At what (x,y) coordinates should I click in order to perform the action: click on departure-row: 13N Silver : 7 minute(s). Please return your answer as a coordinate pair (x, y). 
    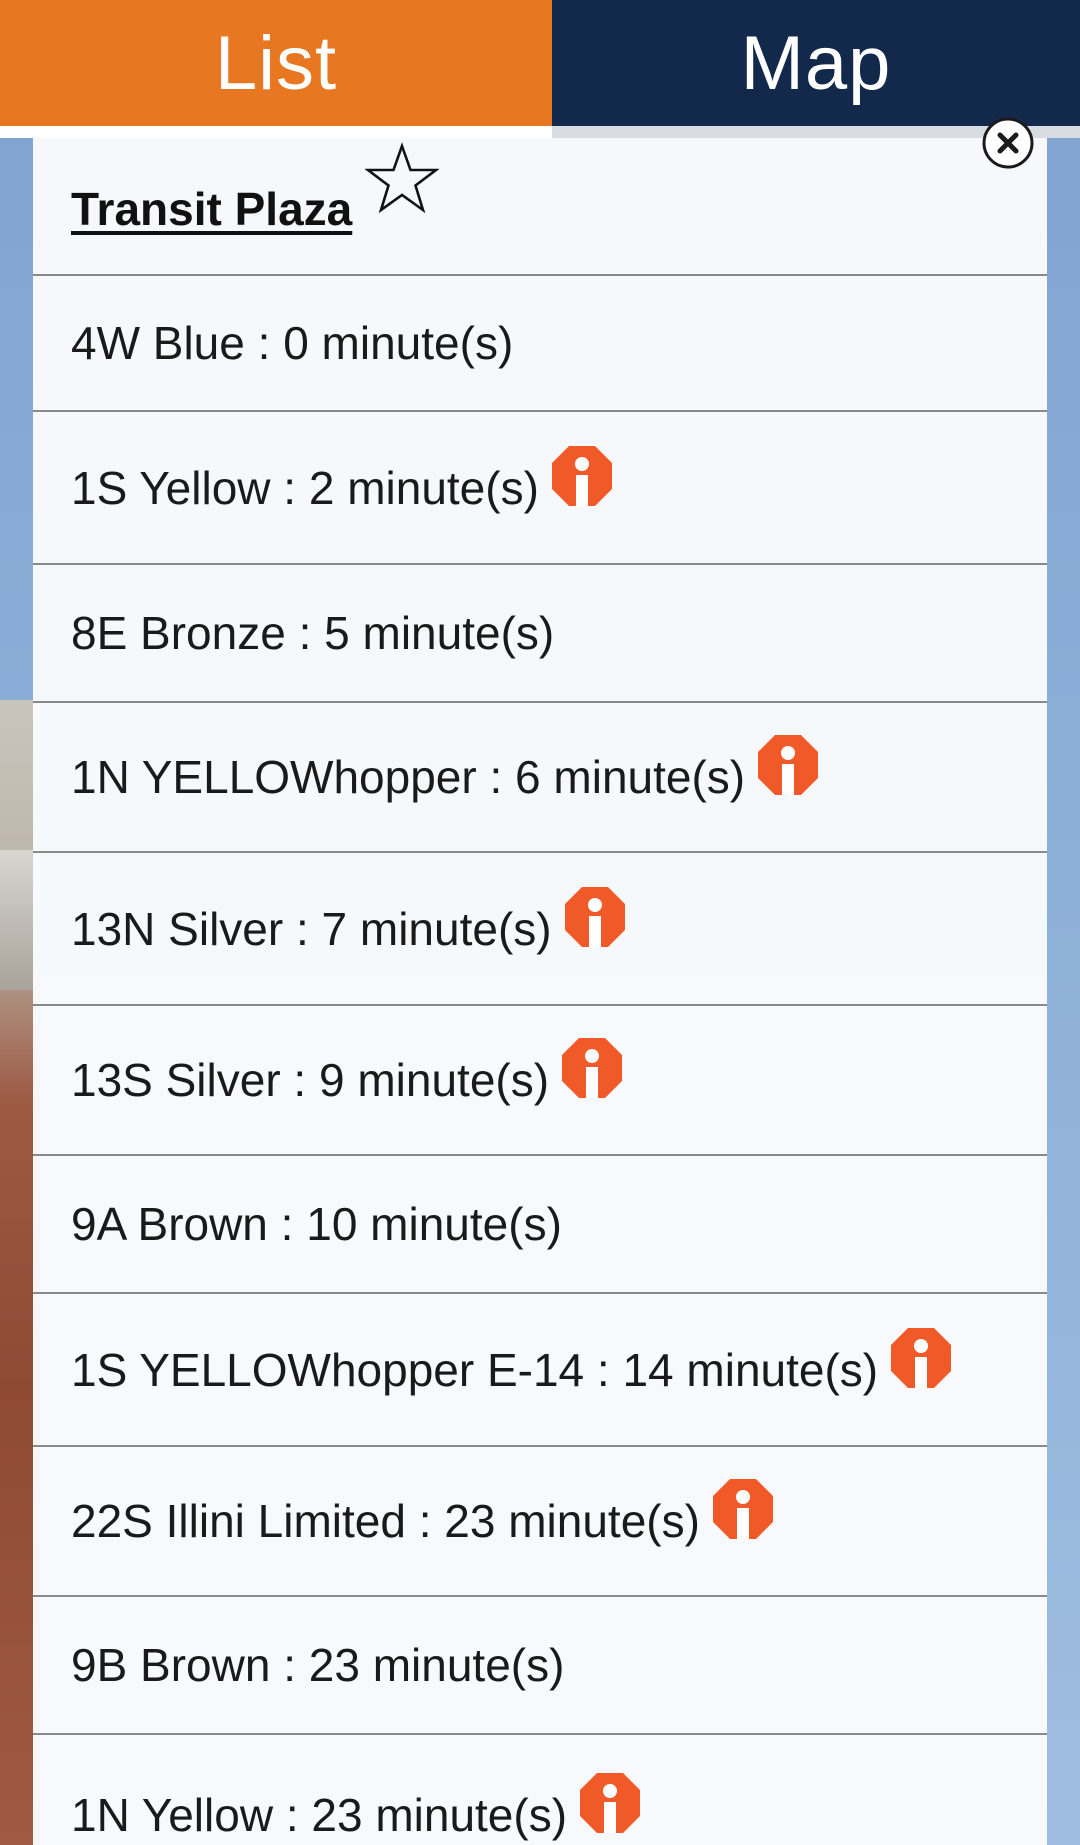
    Looking at the image, I should click on (540, 929).